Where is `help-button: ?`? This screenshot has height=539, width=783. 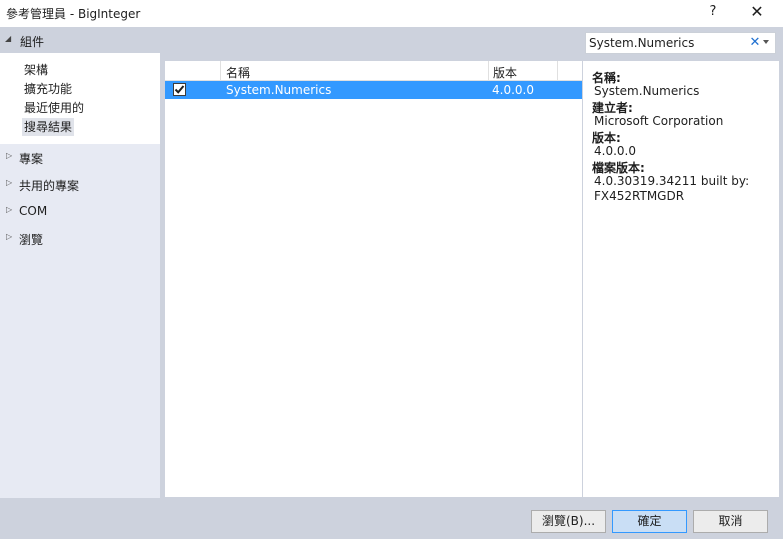 help-button: ? is located at coordinates (713, 12).